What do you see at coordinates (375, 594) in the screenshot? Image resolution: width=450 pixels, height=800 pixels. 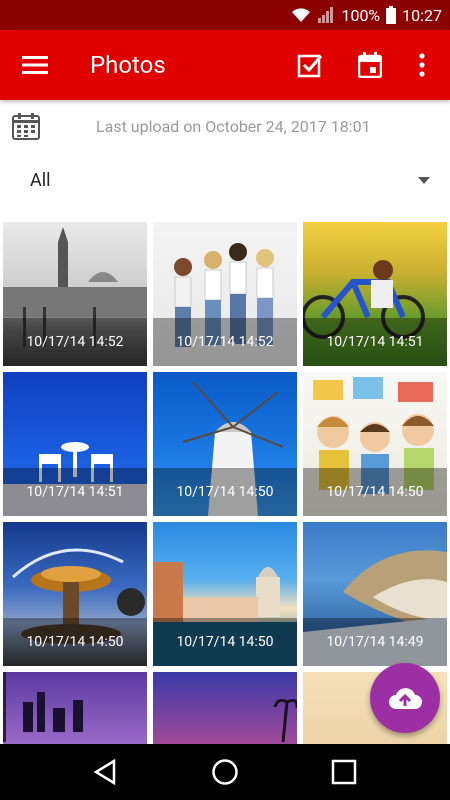 I see `photo-tile: 10/17/14 14:49` at bounding box center [375, 594].